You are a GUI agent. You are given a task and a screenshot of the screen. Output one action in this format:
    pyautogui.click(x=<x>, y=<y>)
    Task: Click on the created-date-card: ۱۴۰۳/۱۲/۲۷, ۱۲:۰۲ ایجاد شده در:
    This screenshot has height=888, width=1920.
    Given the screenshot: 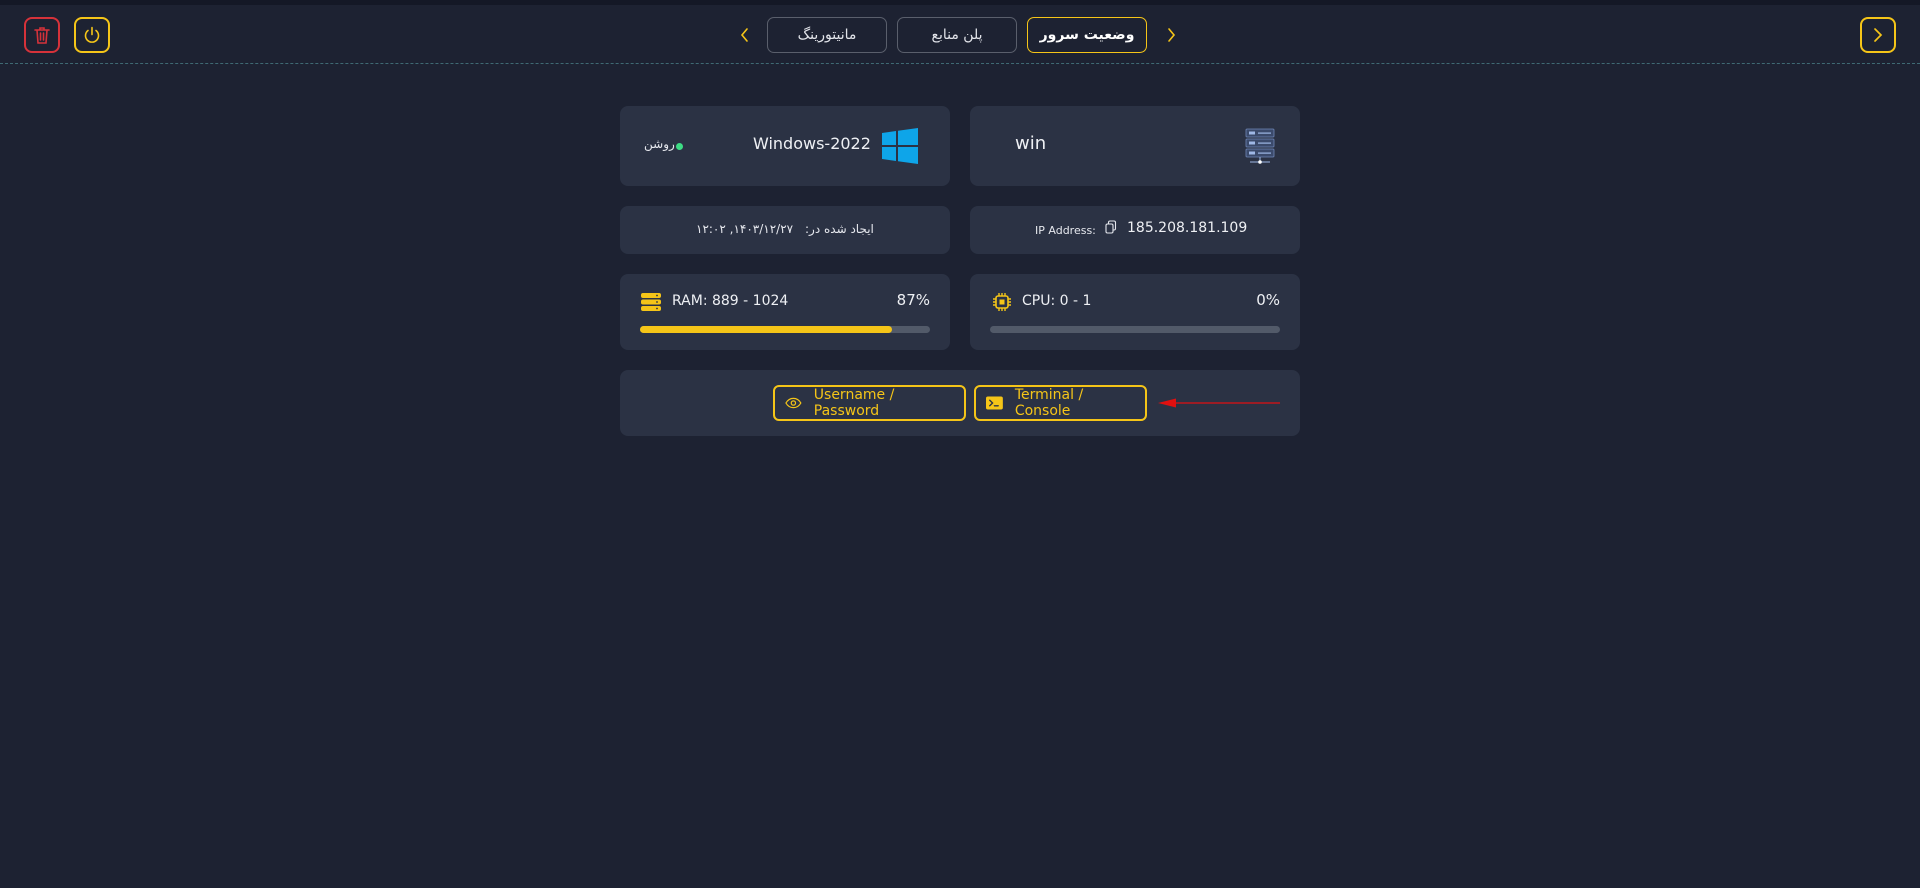 What is the action you would take?
    pyautogui.click(x=785, y=230)
    